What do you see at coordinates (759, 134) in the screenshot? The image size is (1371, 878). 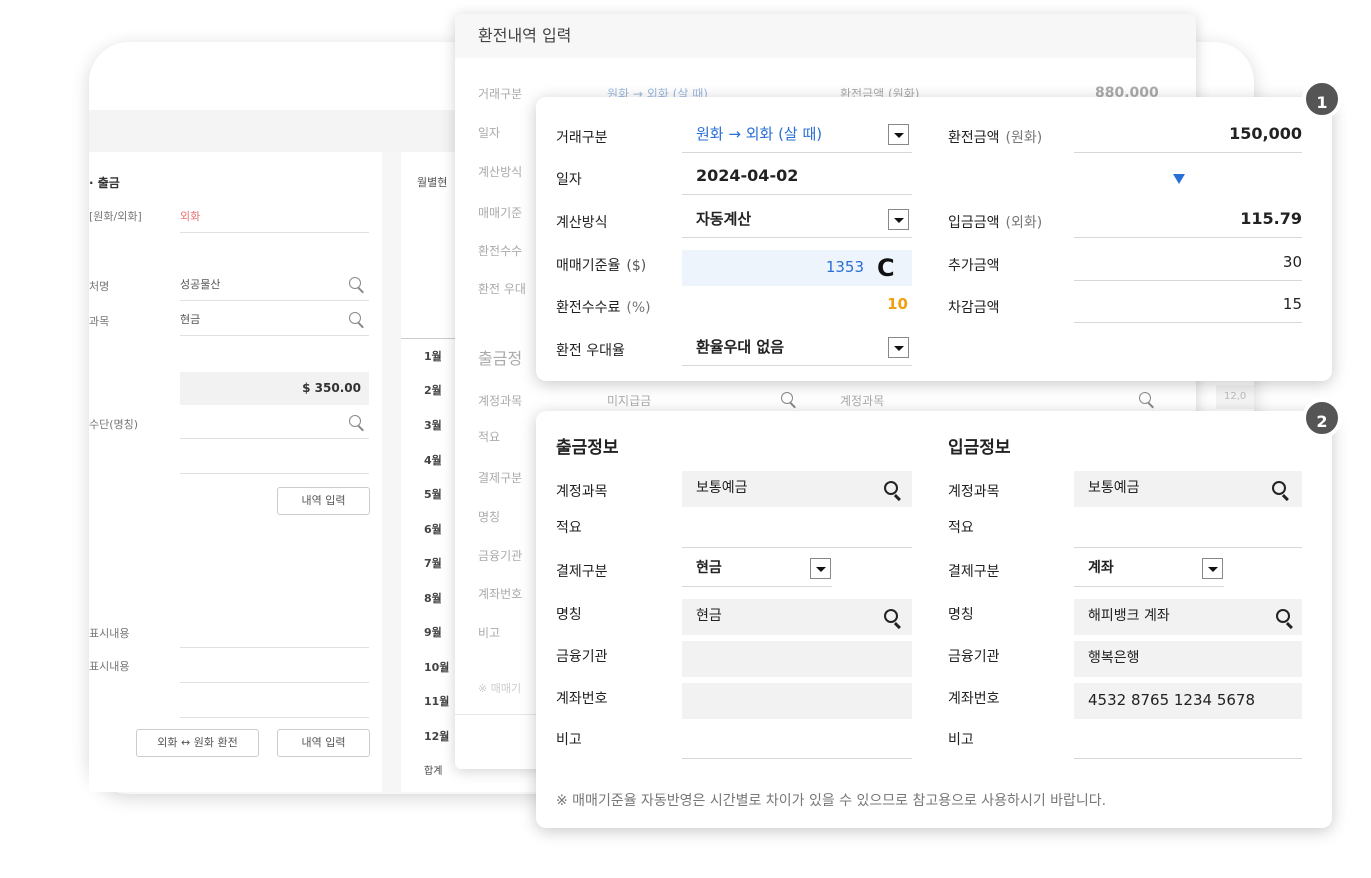 I see `trade-type-value: 원화 → 외화 (살 때)` at bounding box center [759, 134].